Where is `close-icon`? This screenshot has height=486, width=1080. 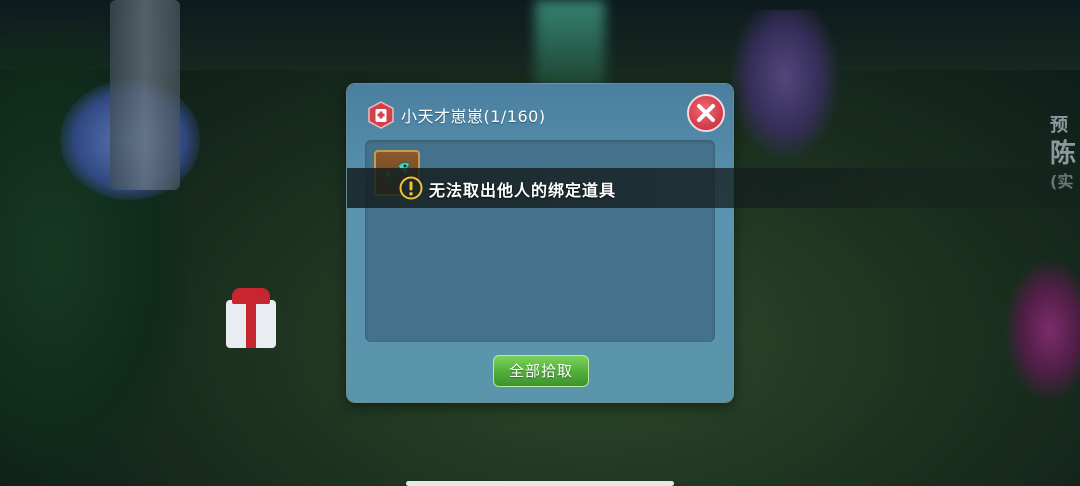
close-icon is located at coordinates (706, 113).